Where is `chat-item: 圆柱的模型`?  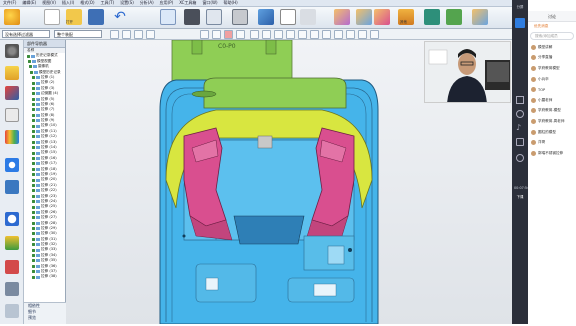 chat-item: 圆柱的模型 is located at coordinates (552, 132).